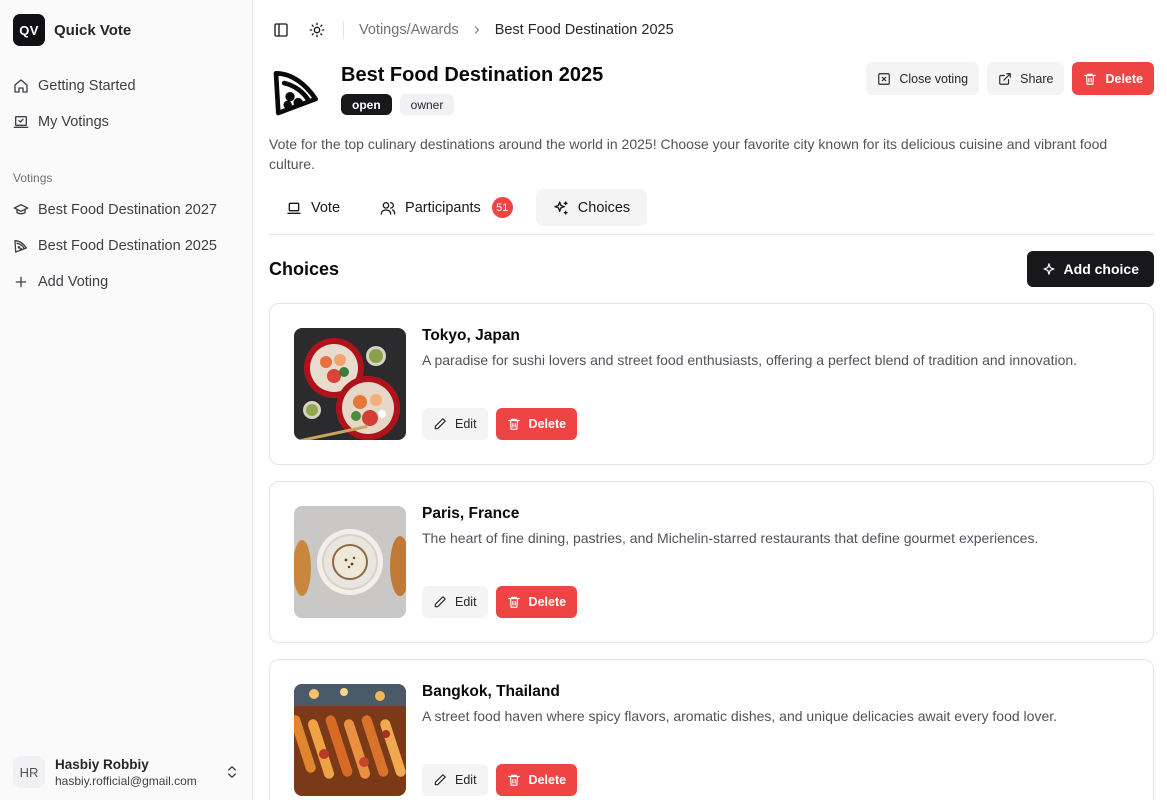 The width and height of the screenshot is (1167, 800). I want to click on choice-name: Bangkok, Thailand, so click(491, 691).